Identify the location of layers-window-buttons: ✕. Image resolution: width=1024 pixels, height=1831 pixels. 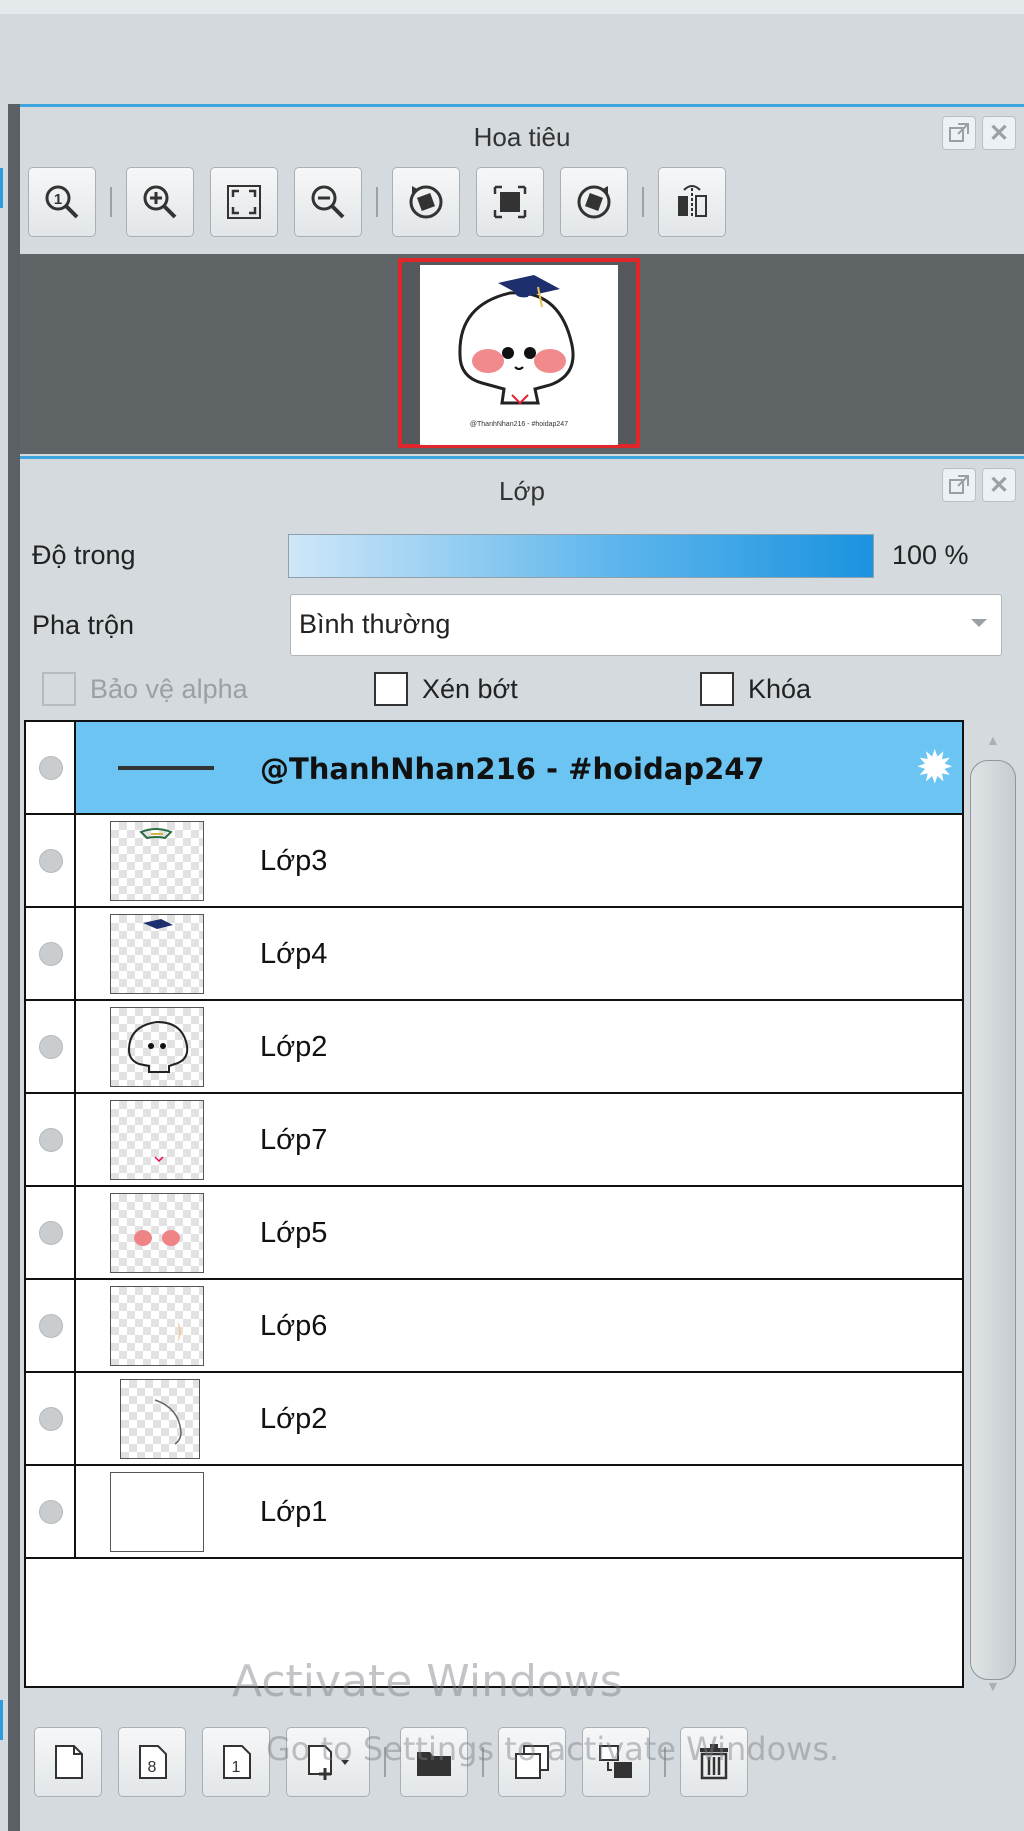
(979, 485).